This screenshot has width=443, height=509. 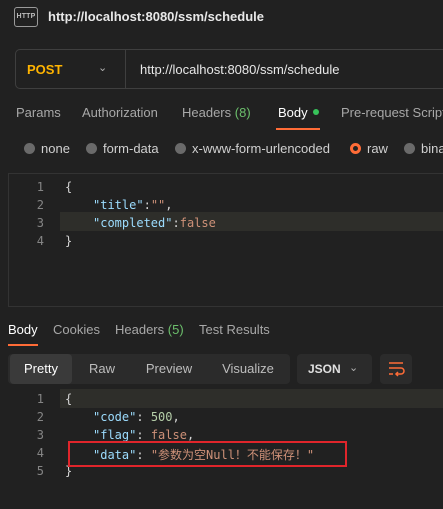 I want to click on tab-authorization: Authorization, so click(x=120, y=112).